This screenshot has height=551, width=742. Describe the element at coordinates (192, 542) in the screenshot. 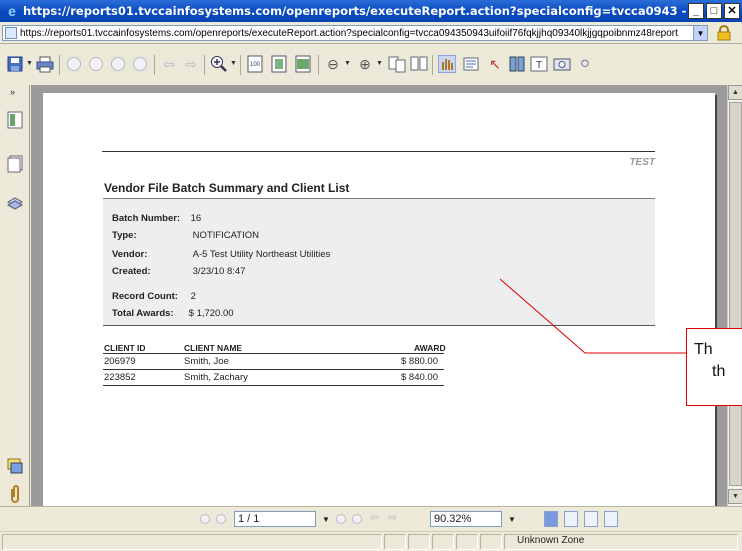

I see `status-text-cell` at that location.